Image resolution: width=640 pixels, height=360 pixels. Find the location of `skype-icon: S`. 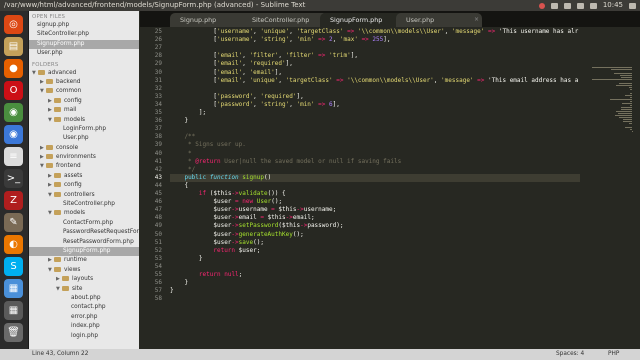

skype-icon: S is located at coordinates (13, 266).